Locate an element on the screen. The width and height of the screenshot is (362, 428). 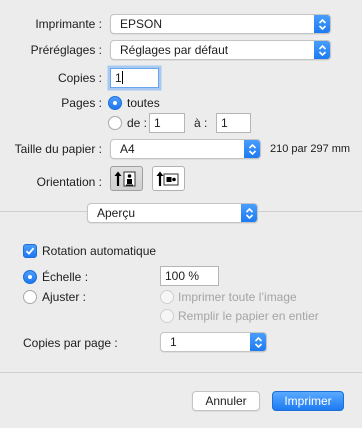
fit-whole-image-radio is located at coordinates (167, 297).